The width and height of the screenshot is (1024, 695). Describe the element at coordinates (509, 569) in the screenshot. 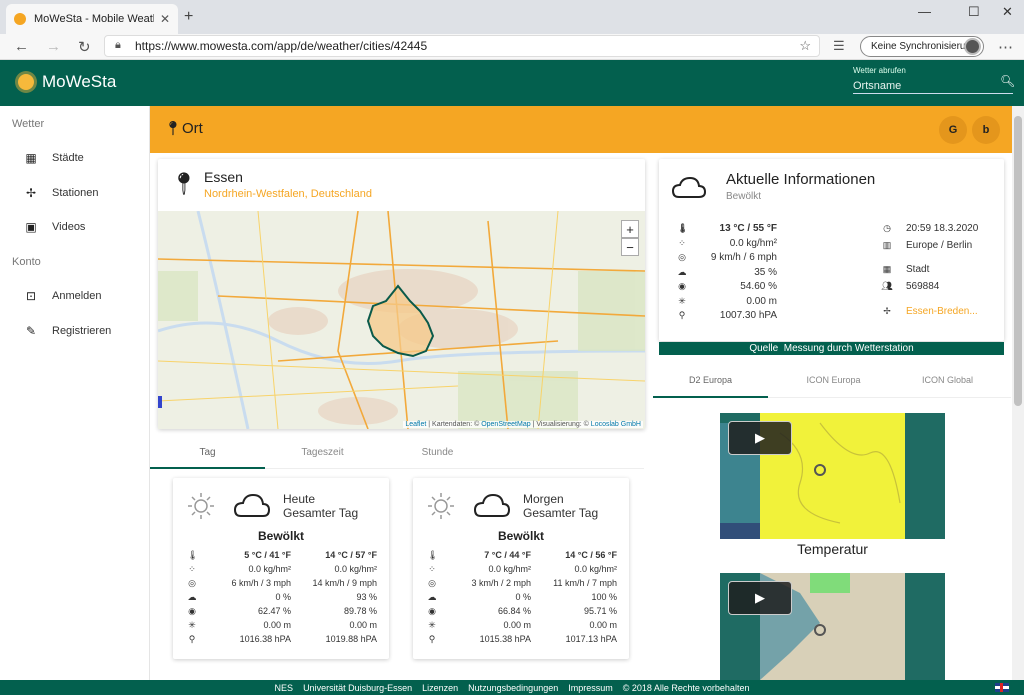

I see `min-value: 0.0 kg/hm²` at that location.